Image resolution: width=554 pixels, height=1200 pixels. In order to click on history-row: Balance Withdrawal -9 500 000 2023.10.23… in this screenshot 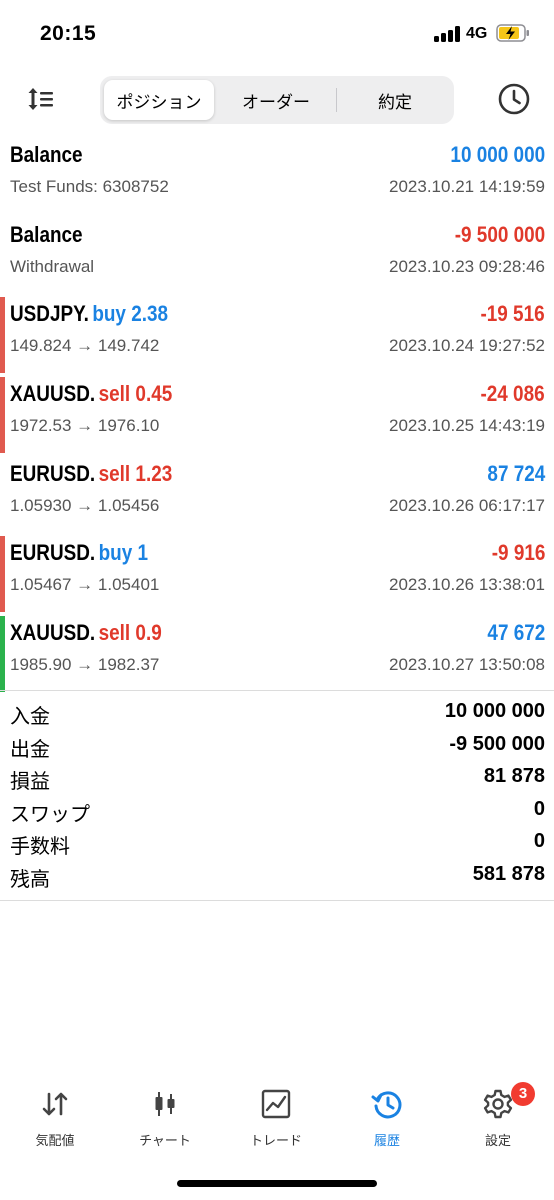, I will do `click(277, 256)`.